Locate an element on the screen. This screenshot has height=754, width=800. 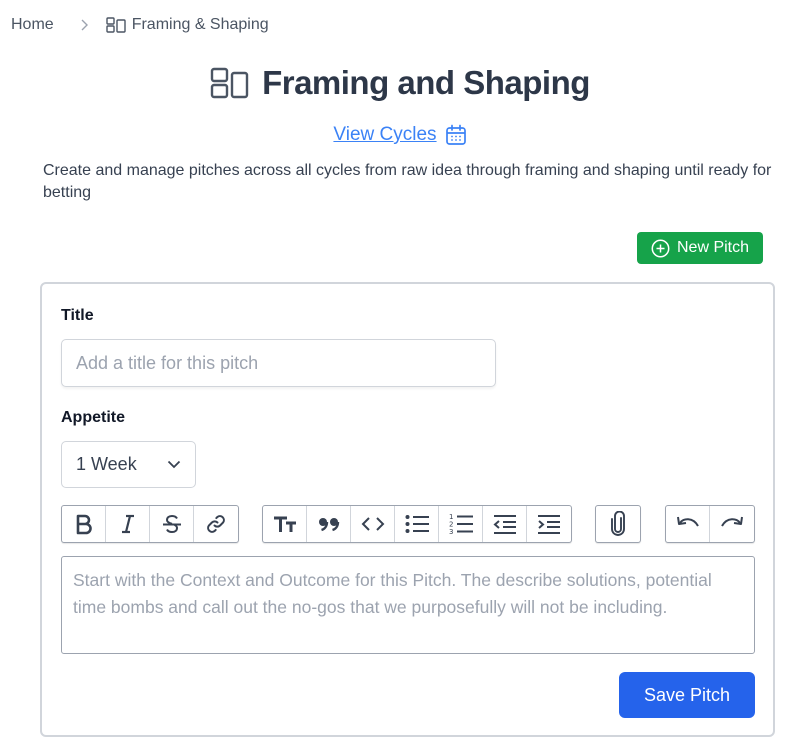
breadcrumb-current-label: Framing & Shaping is located at coordinates (200, 24).